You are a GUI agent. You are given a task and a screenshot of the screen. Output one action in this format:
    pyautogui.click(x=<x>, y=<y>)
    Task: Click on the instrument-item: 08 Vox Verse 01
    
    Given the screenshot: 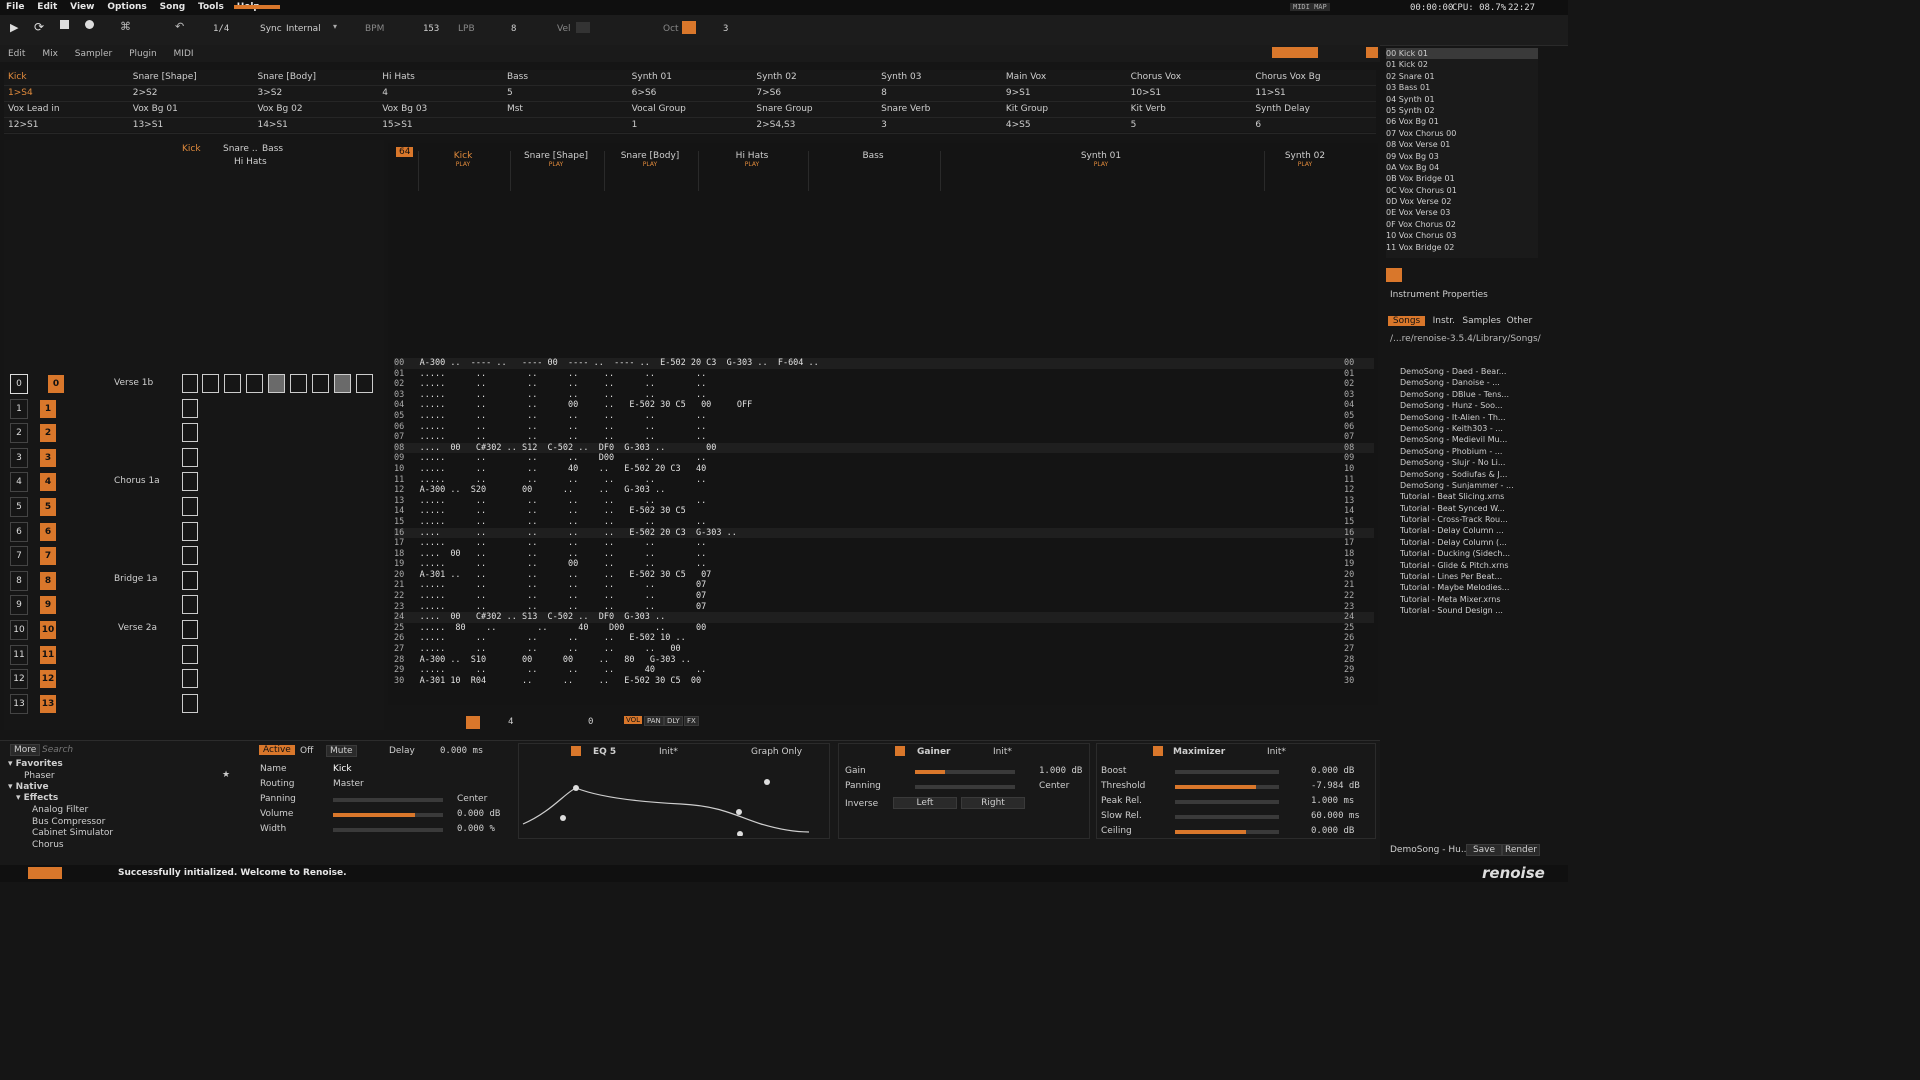 What is the action you would take?
    pyautogui.click(x=1462, y=144)
    